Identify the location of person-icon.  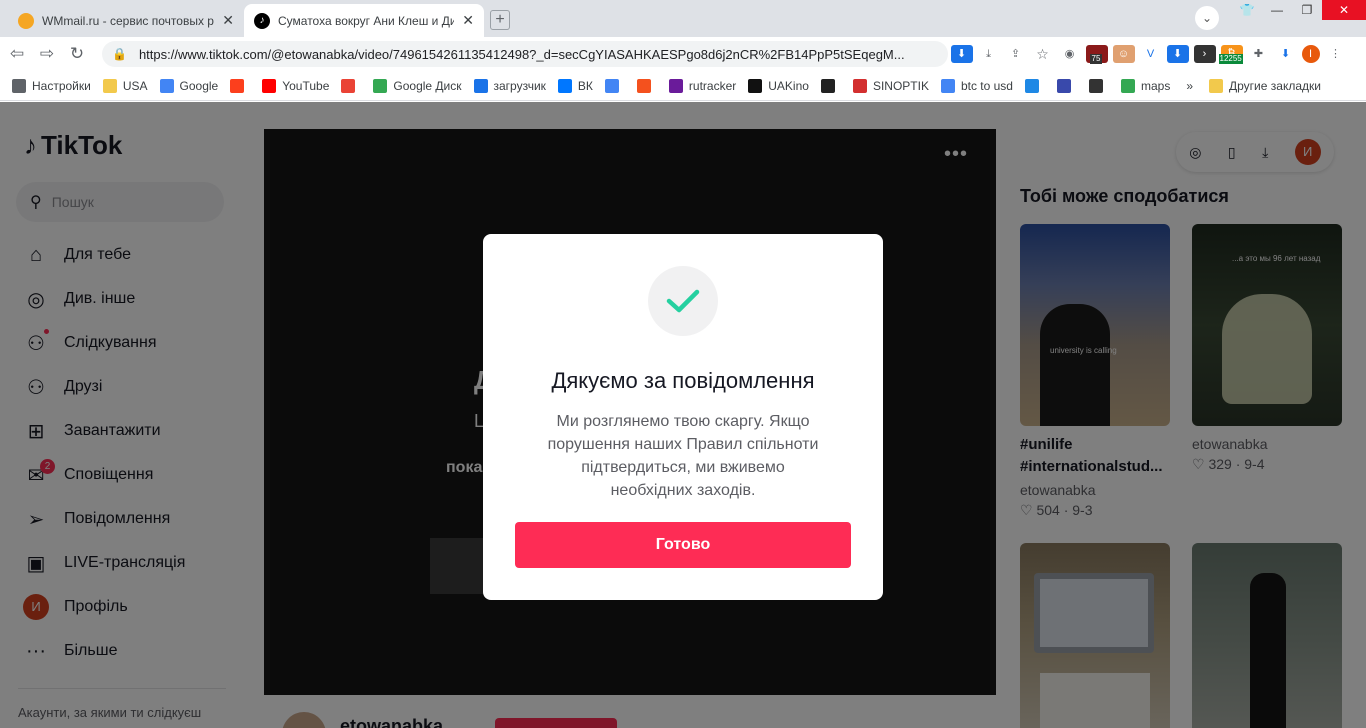
(827, 85).